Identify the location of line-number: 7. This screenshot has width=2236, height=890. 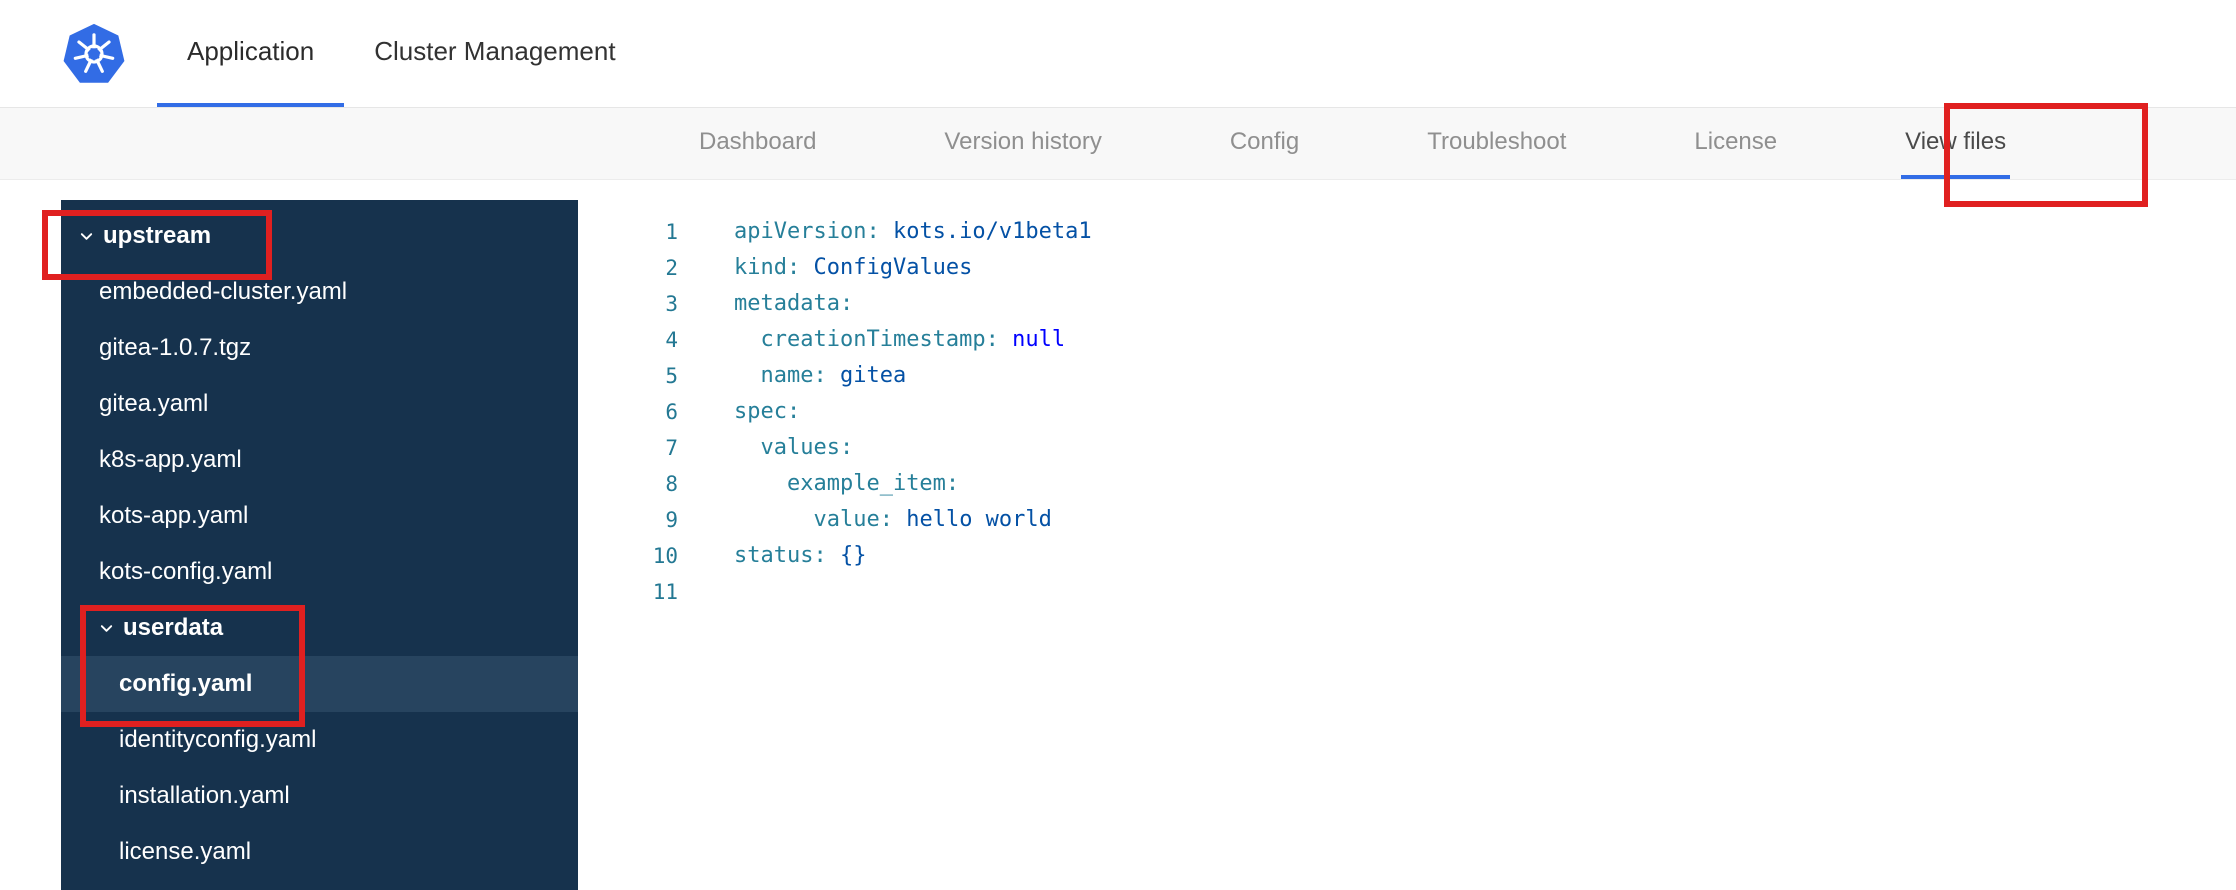
(671, 448).